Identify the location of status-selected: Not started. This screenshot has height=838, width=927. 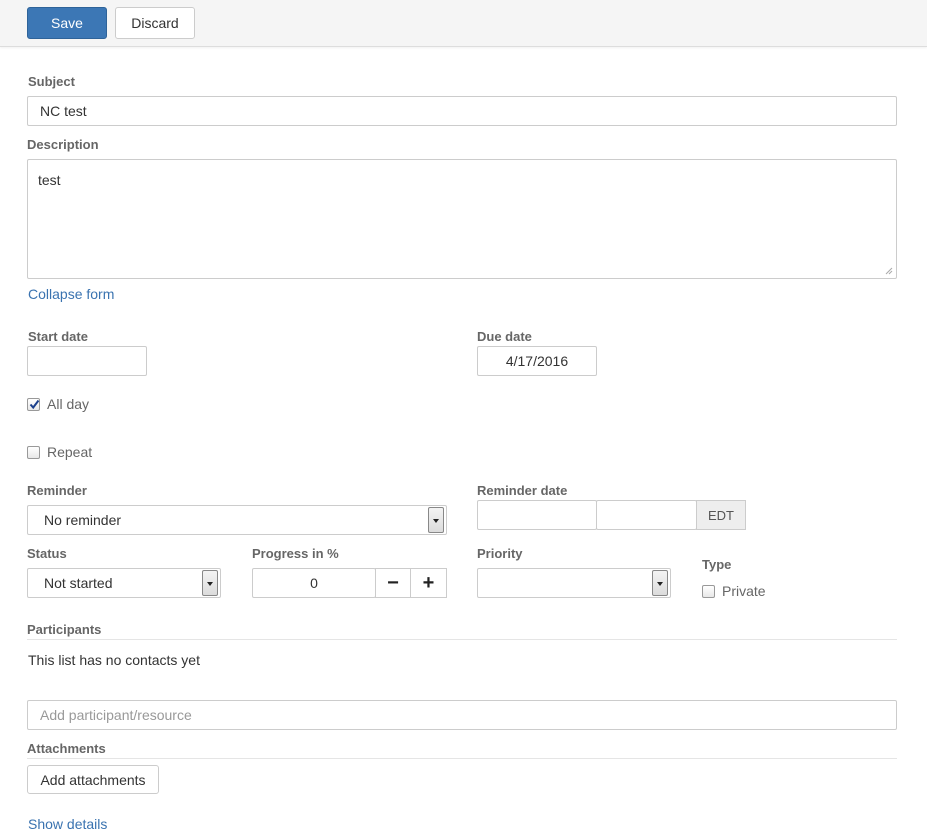
(78, 583).